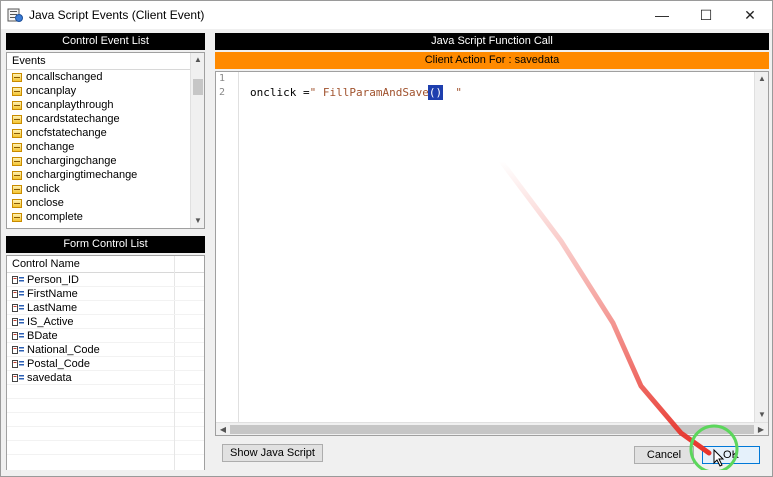 Image resolution: width=773 pixels, height=477 pixels. Describe the element at coordinates (719, 457) in the screenshot. I see `mouse-cursor-icon` at that location.